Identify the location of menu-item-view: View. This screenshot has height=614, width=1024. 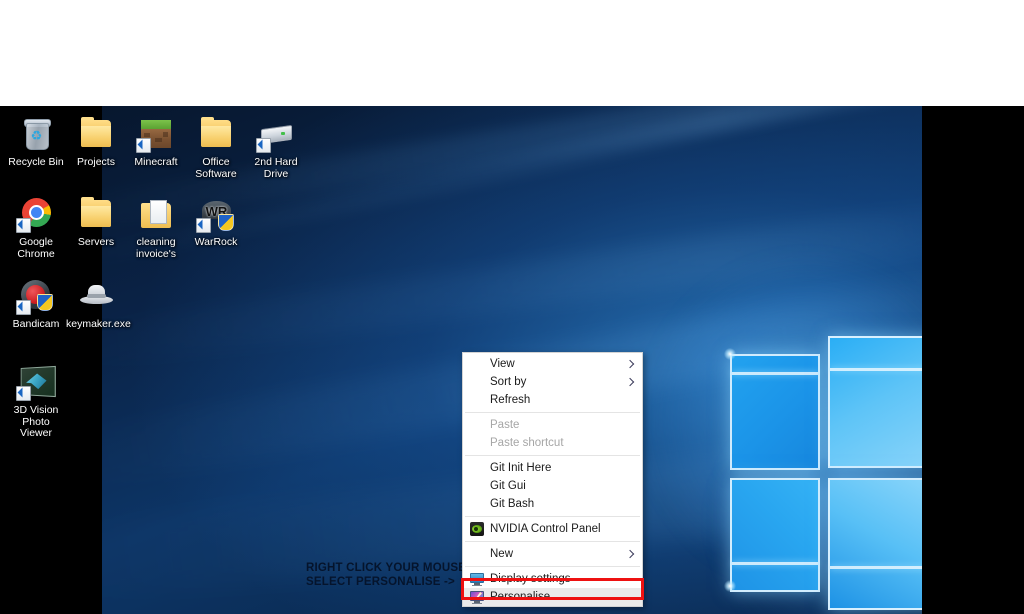
(552, 364).